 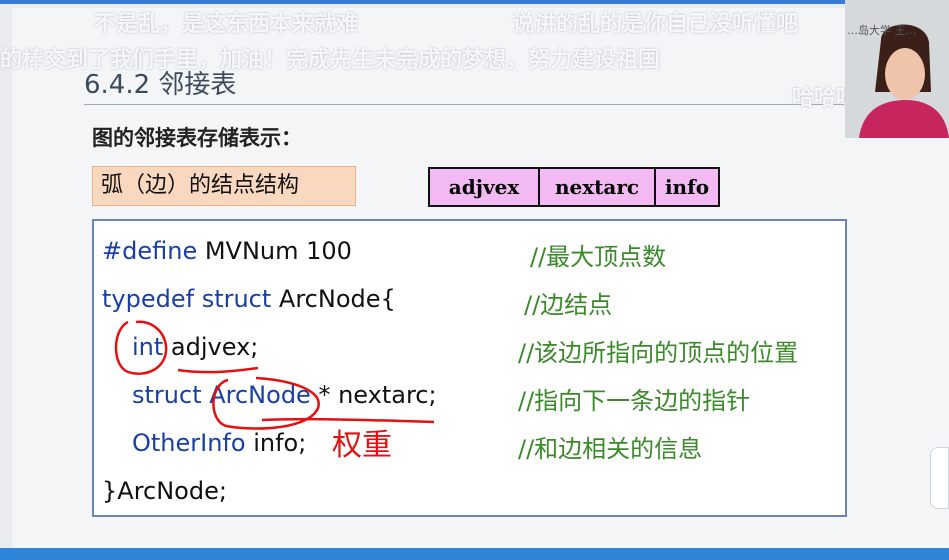 I want to click on code-text: * nextarc;, so click(x=373, y=395).